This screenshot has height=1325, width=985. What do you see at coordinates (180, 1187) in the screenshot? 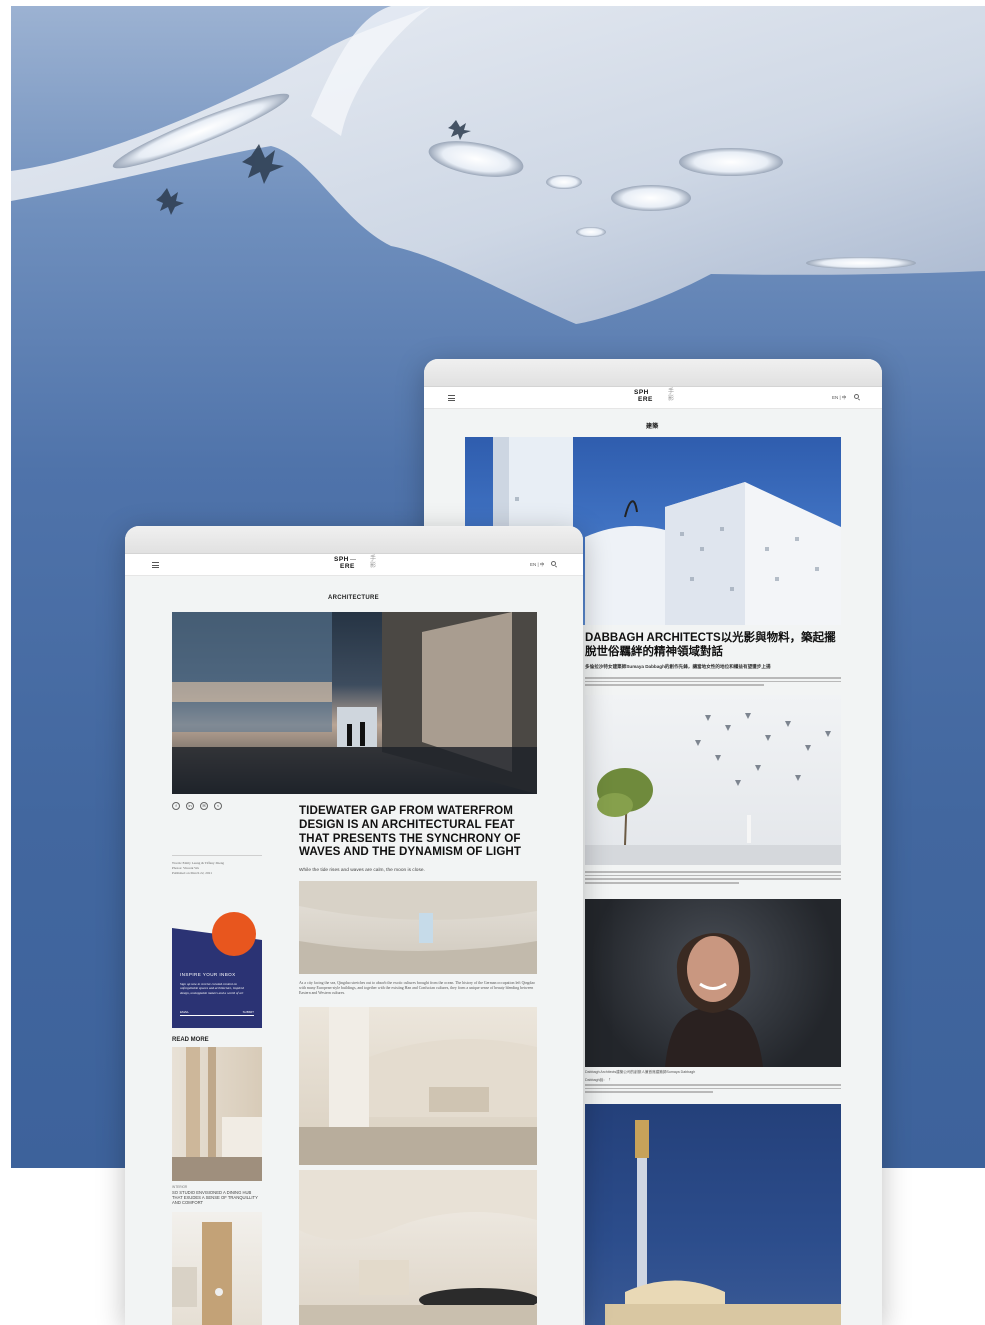
I see `card-kicker: INTERIOR` at bounding box center [180, 1187].